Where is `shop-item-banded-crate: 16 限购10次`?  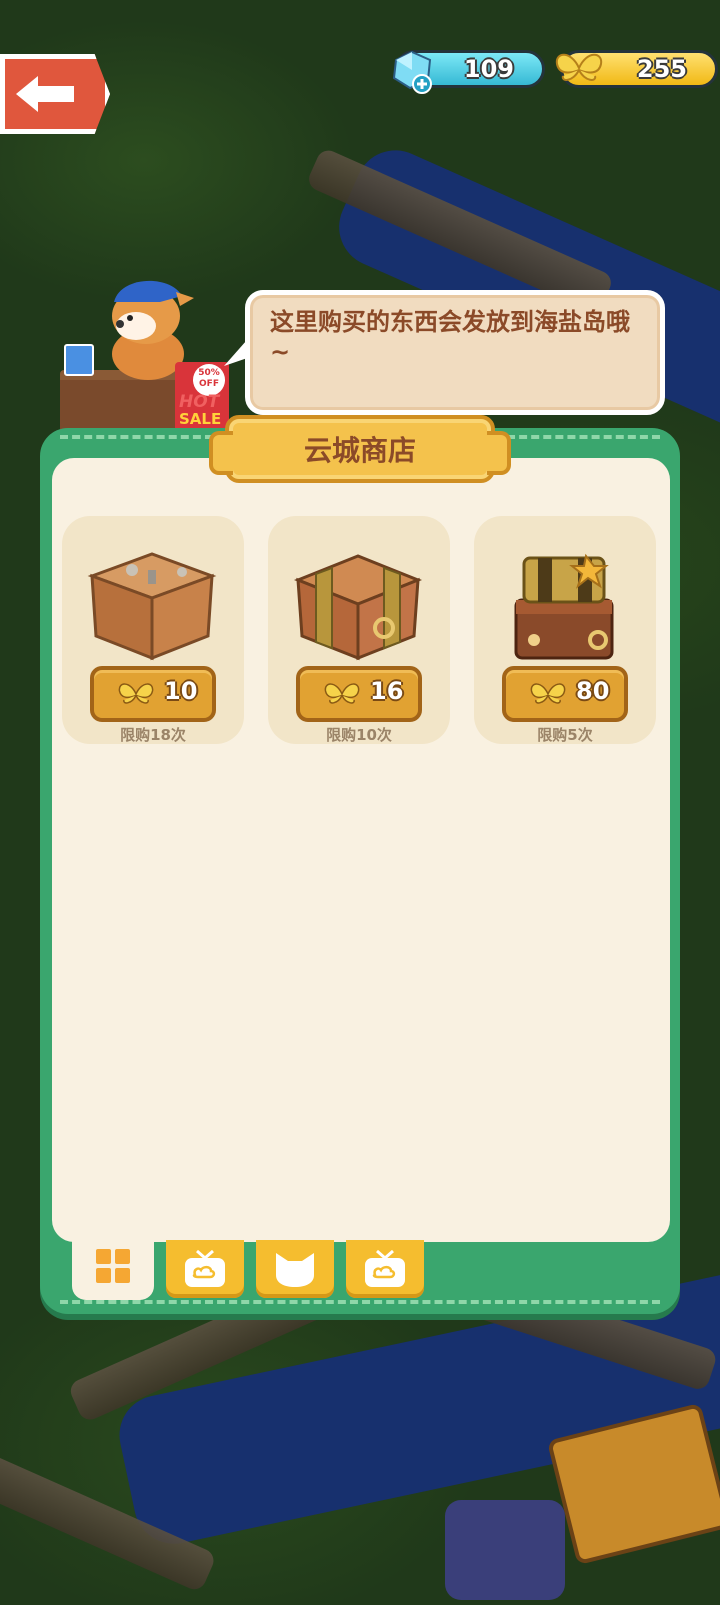 shop-item-banded-crate: 16 限购10次 is located at coordinates (359, 630).